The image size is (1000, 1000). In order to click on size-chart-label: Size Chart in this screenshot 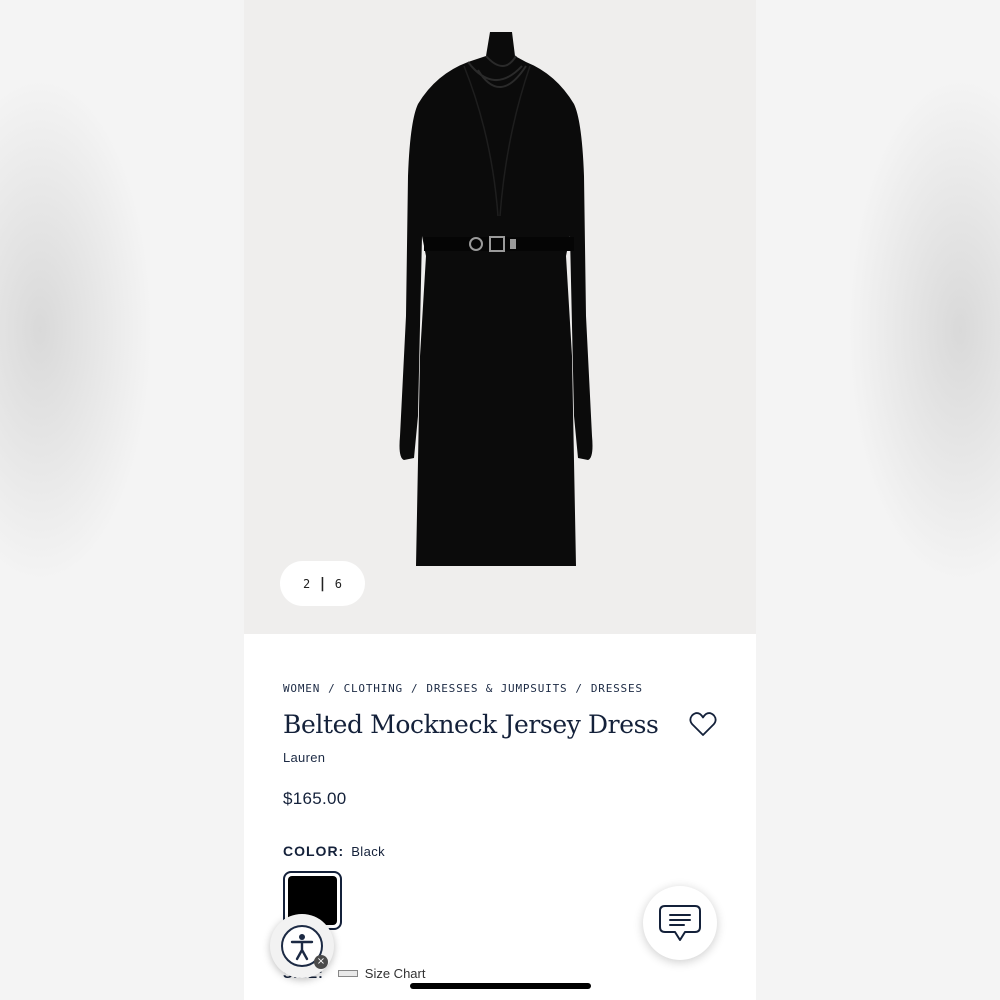, I will do `click(395, 973)`.